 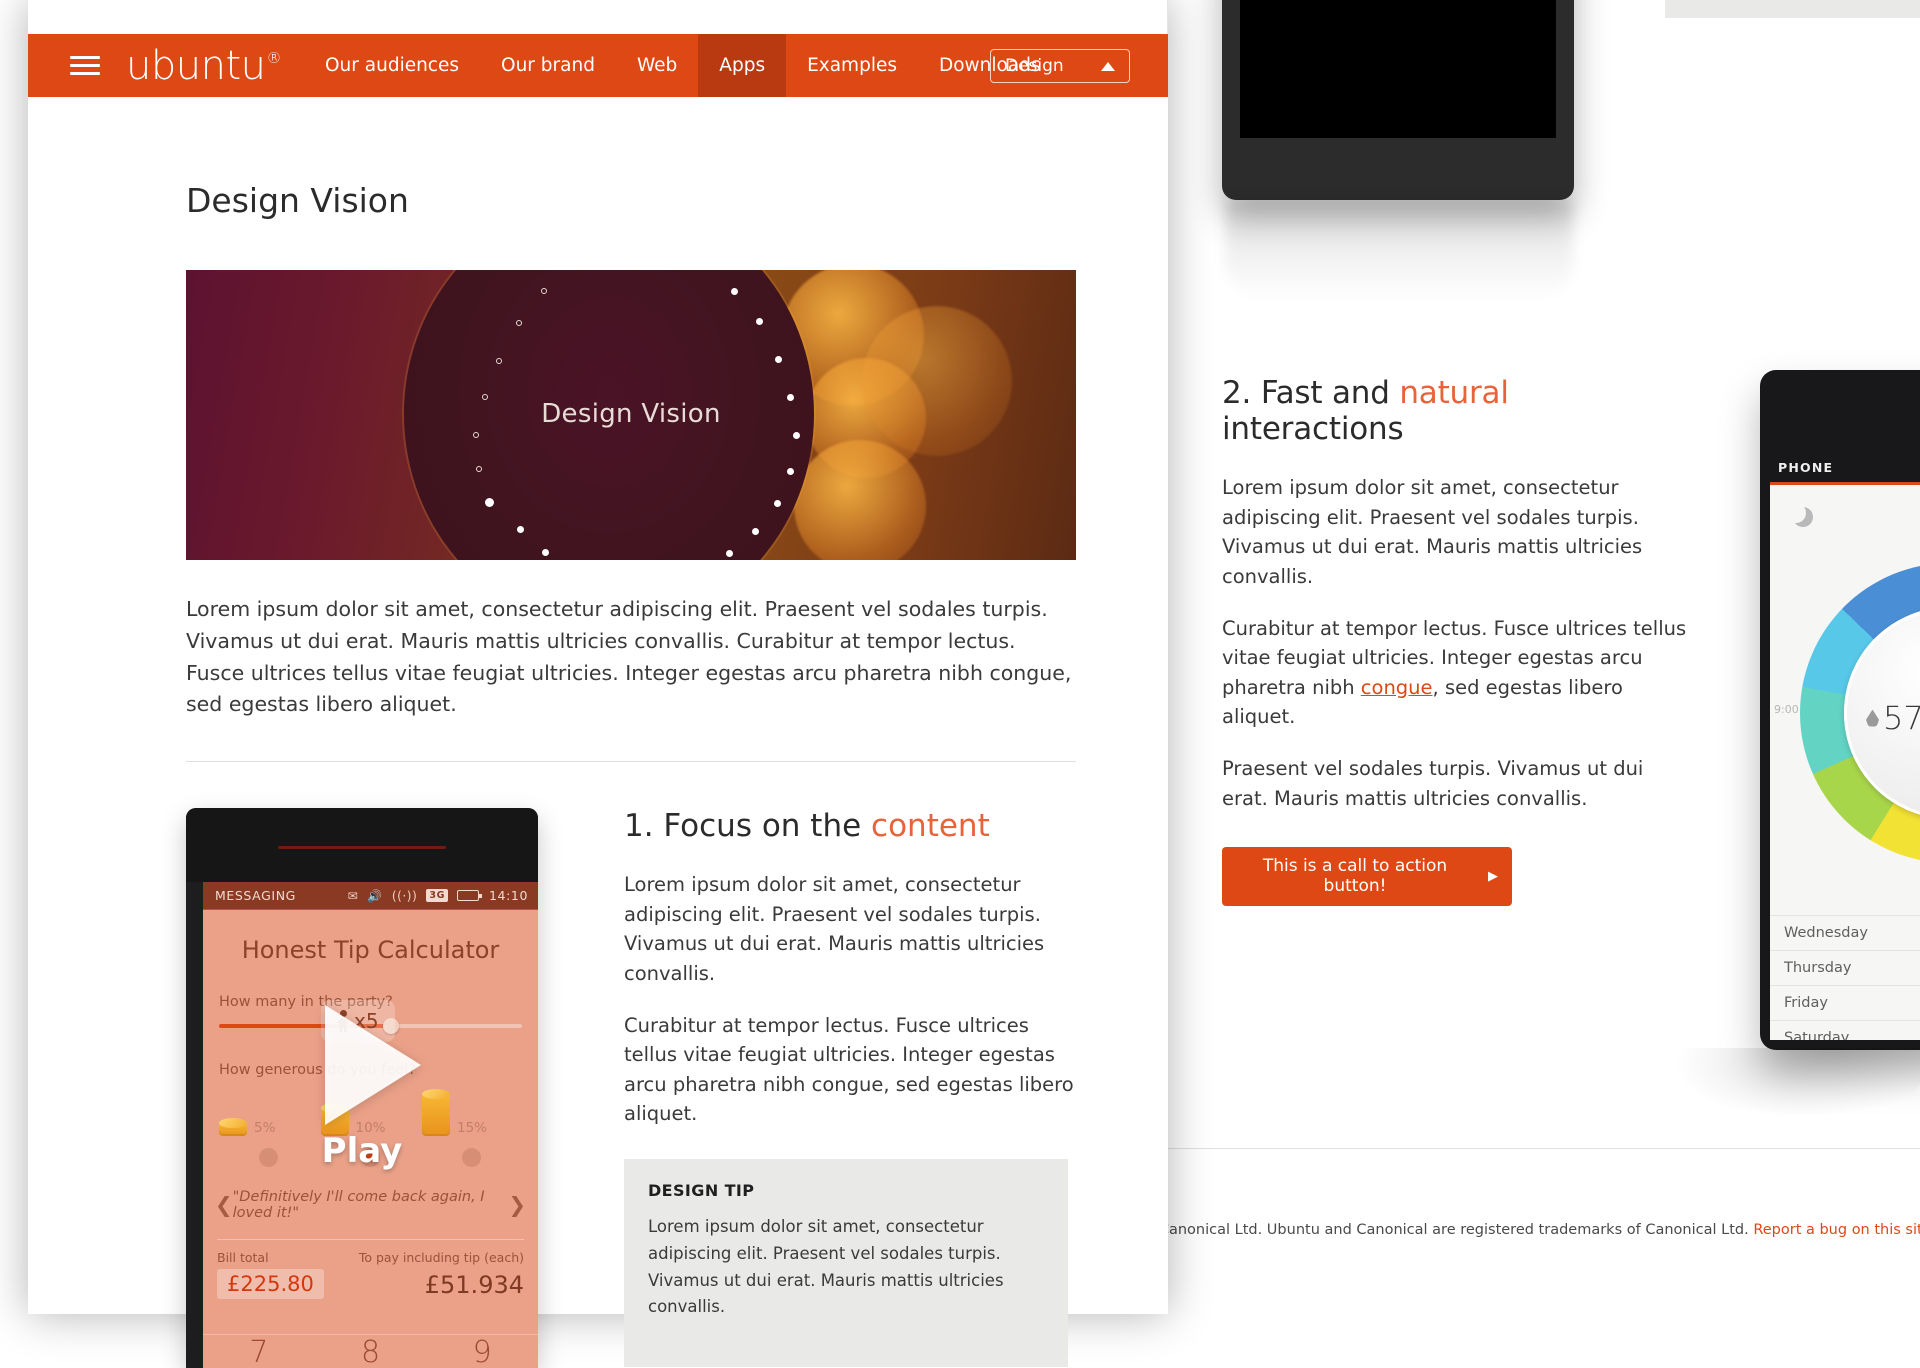 What do you see at coordinates (930, 826) in the screenshot?
I see `section-one-heading-accent: content` at bounding box center [930, 826].